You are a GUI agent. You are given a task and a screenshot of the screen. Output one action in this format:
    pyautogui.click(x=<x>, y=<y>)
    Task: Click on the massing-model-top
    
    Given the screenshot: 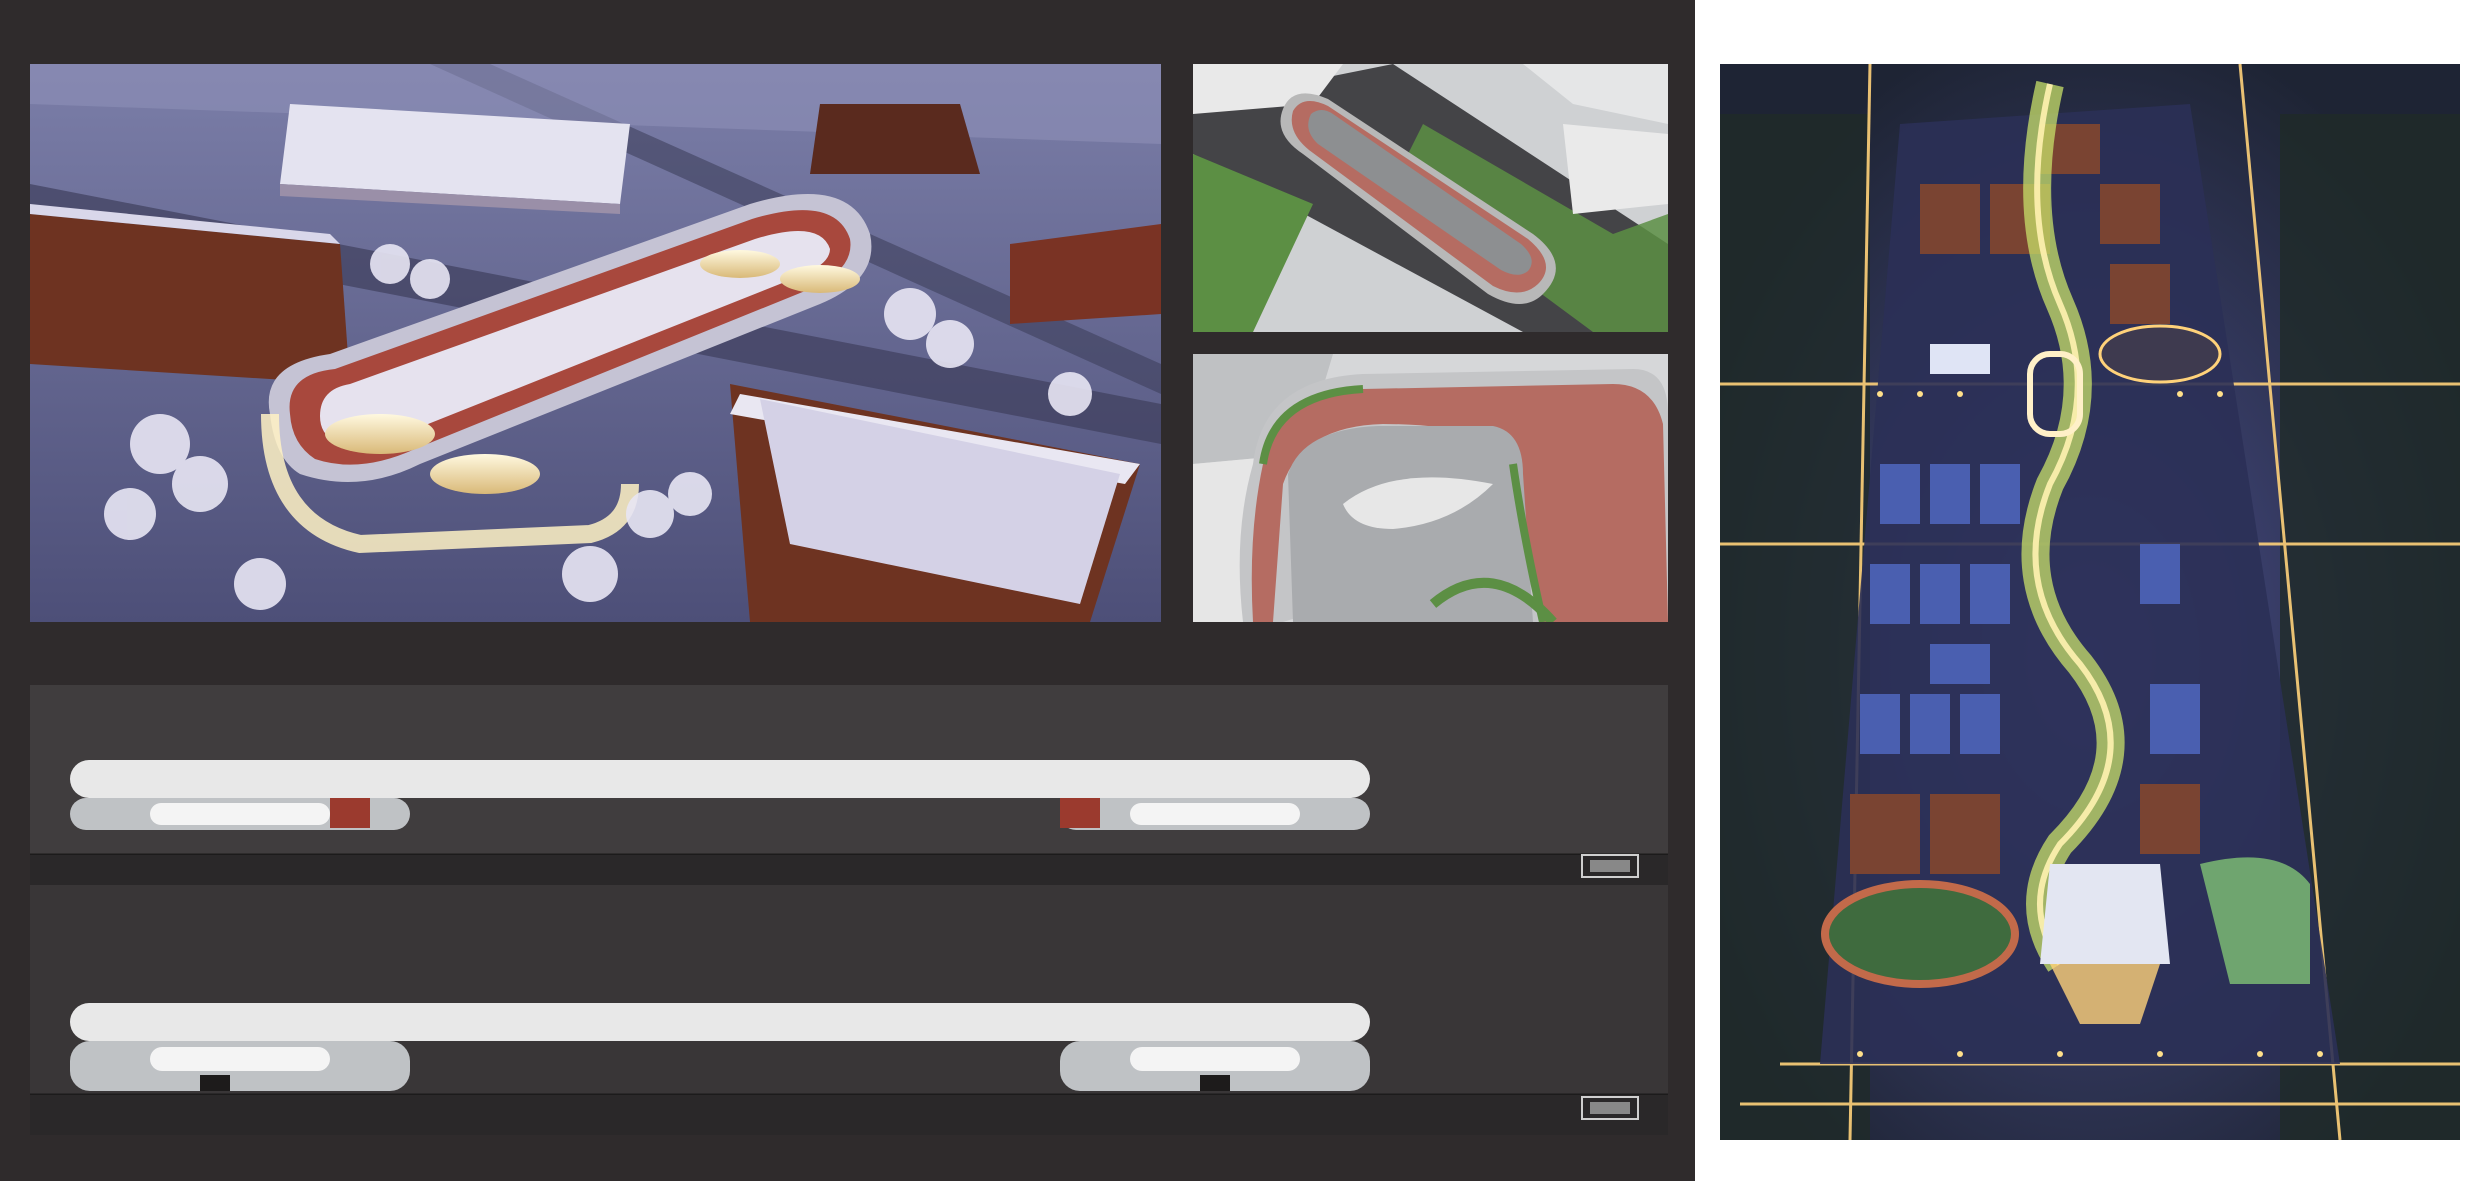 What is the action you would take?
    pyautogui.click(x=1430, y=198)
    